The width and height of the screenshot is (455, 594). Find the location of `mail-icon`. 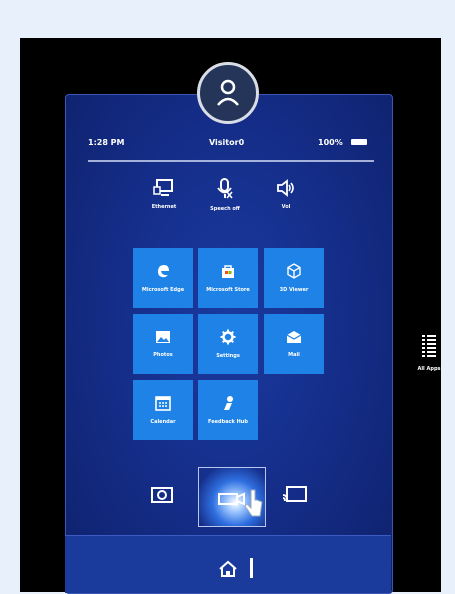

mail-icon is located at coordinates (294, 337).